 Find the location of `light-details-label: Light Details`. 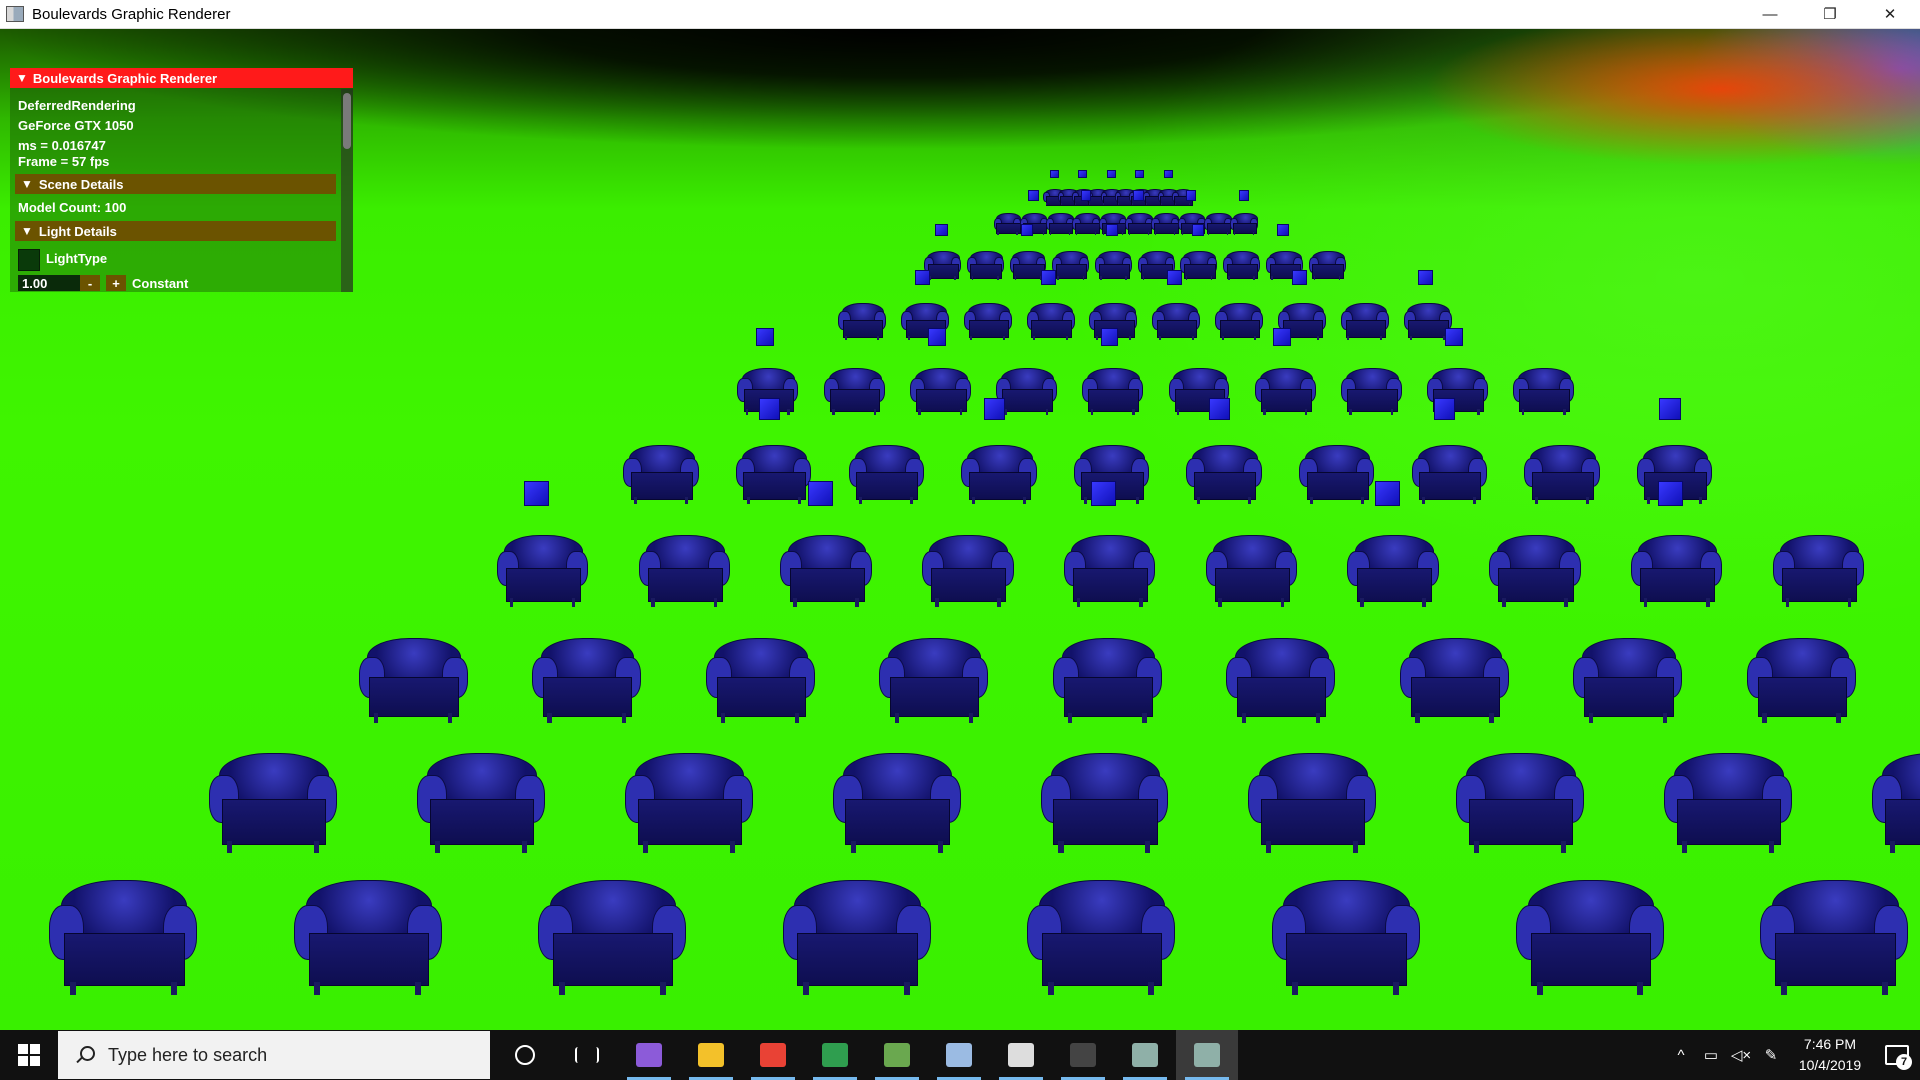

light-details-label: Light Details is located at coordinates (77, 231).